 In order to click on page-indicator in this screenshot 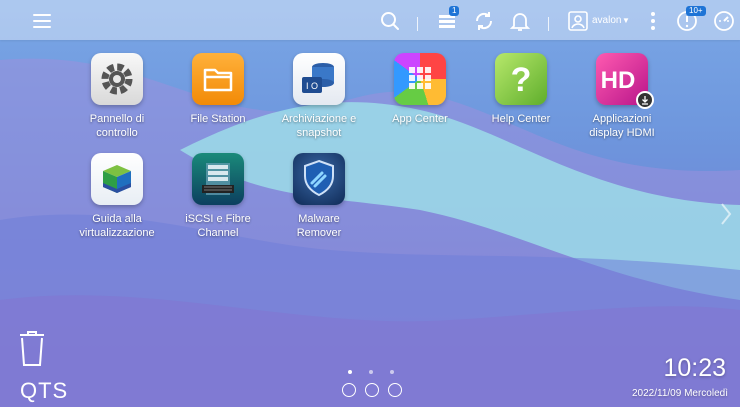, I will do `click(371, 373)`.